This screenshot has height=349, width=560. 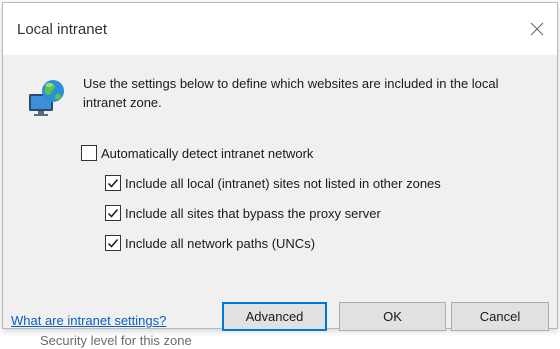 I want to click on include-local-sites-checkbox, so click(x=113, y=183).